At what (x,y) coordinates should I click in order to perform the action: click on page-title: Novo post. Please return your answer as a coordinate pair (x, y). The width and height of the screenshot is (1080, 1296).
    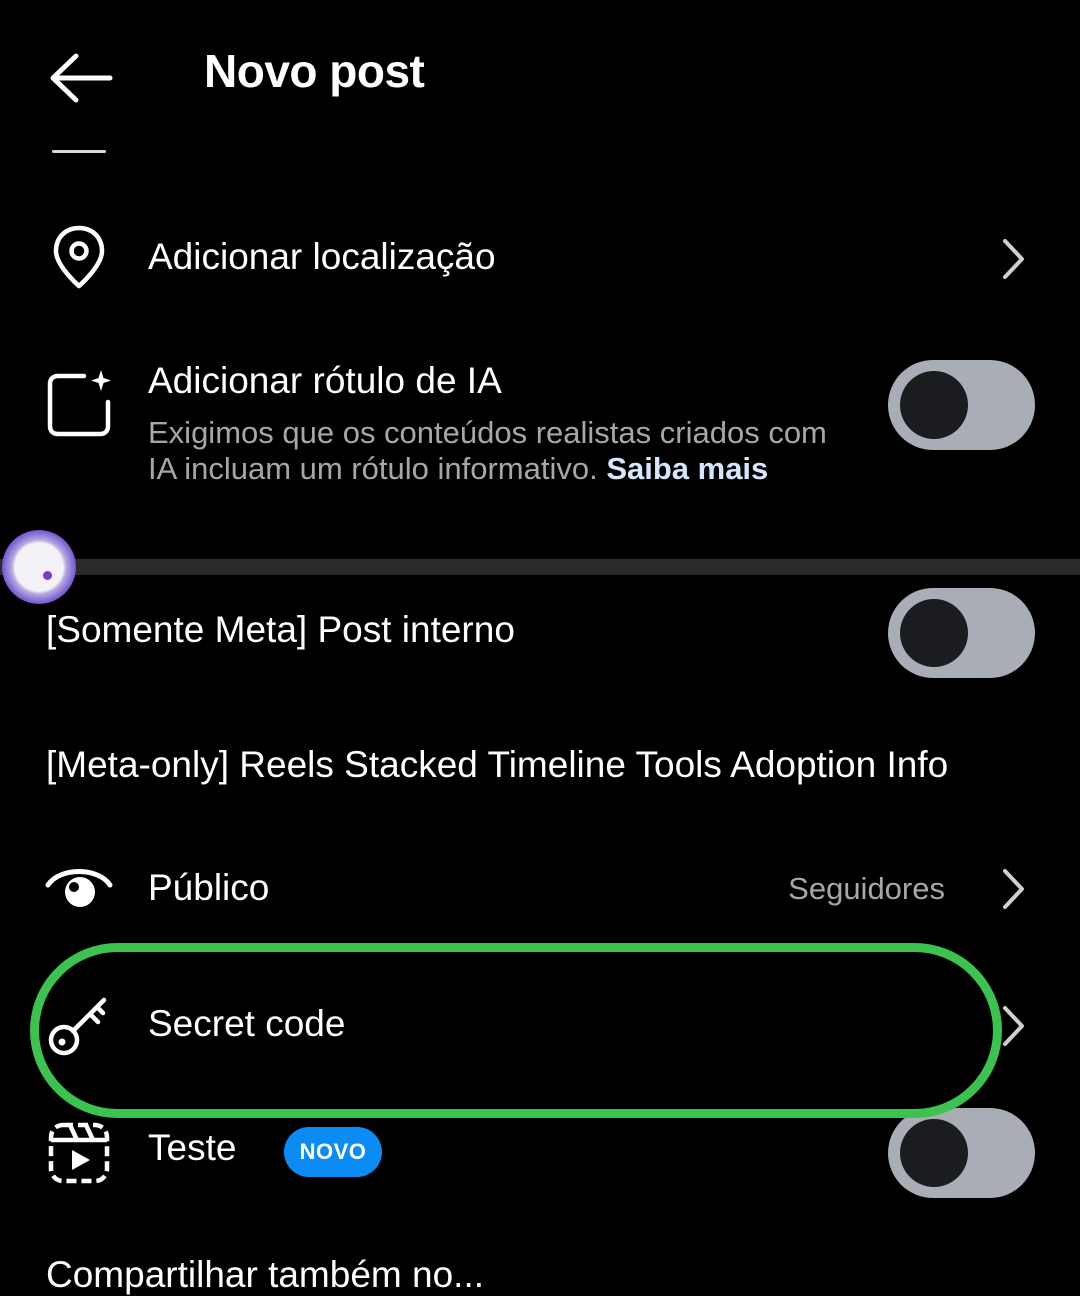
    Looking at the image, I should click on (314, 71).